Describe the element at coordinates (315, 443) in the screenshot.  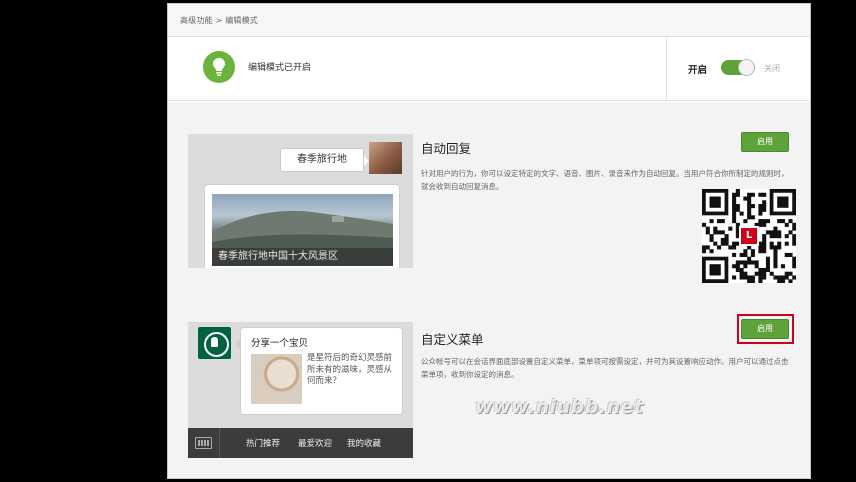
I see `menu-item-popular: 最爱欢迎` at that location.